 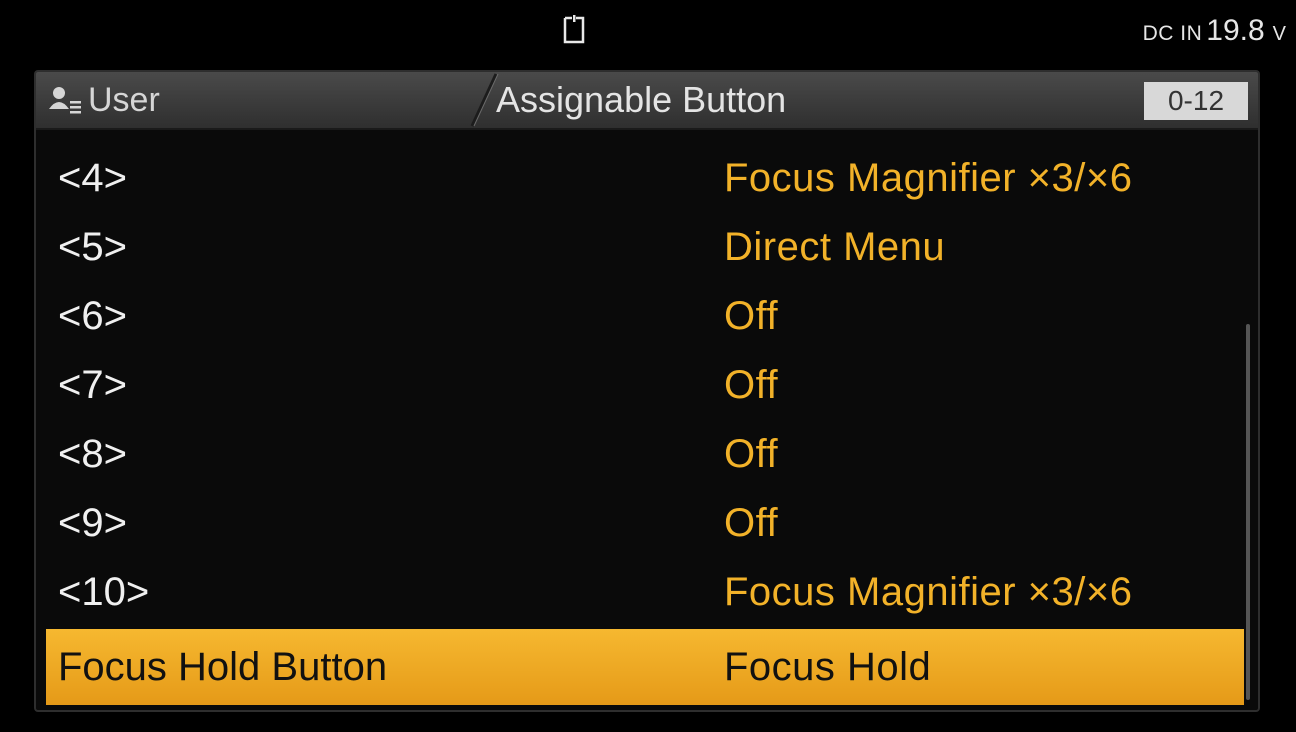 What do you see at coordinates (92, 523) in the screenshot?
I see `menu-item-label: <9>` at bounding box center [92, 523].